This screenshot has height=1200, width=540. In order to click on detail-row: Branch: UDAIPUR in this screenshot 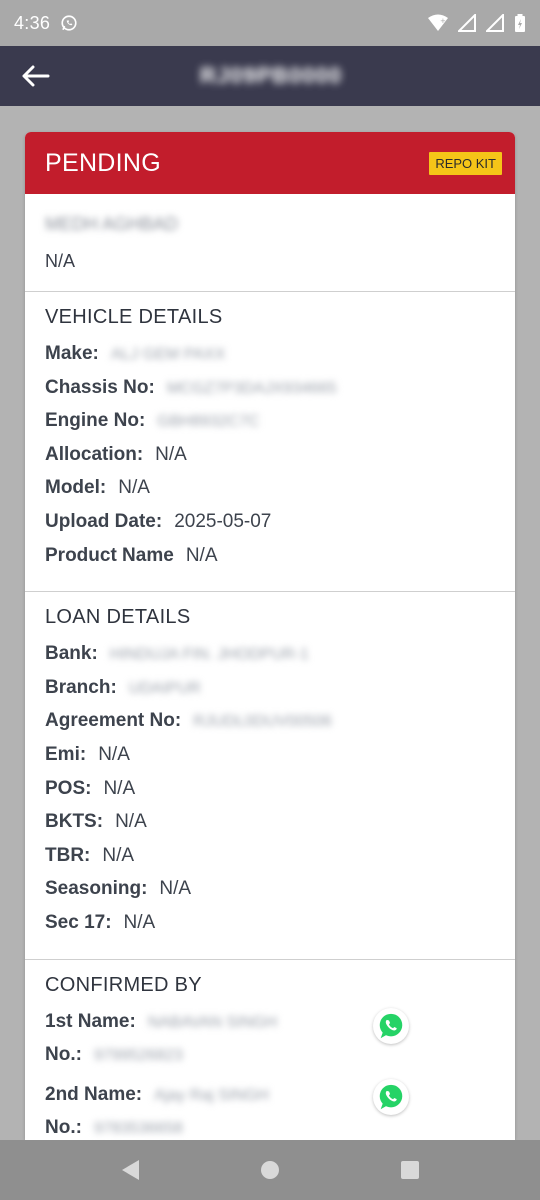, I will do `click(270, 694)`.